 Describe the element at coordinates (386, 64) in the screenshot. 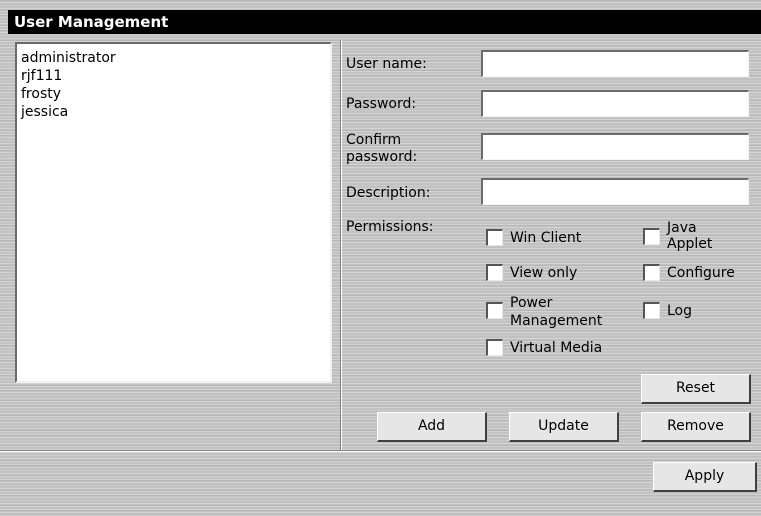

I see `username-label: User name:` at that location.